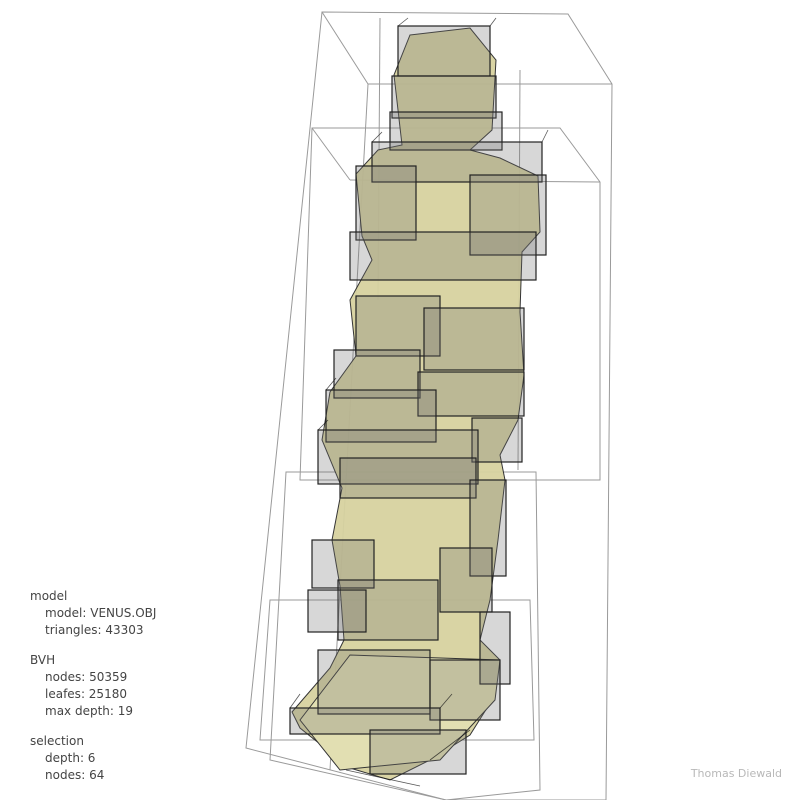  Describe the element at coordinates (107, 694) in the screenshot. I see `bvh-leafes-value: 25180` at that location.